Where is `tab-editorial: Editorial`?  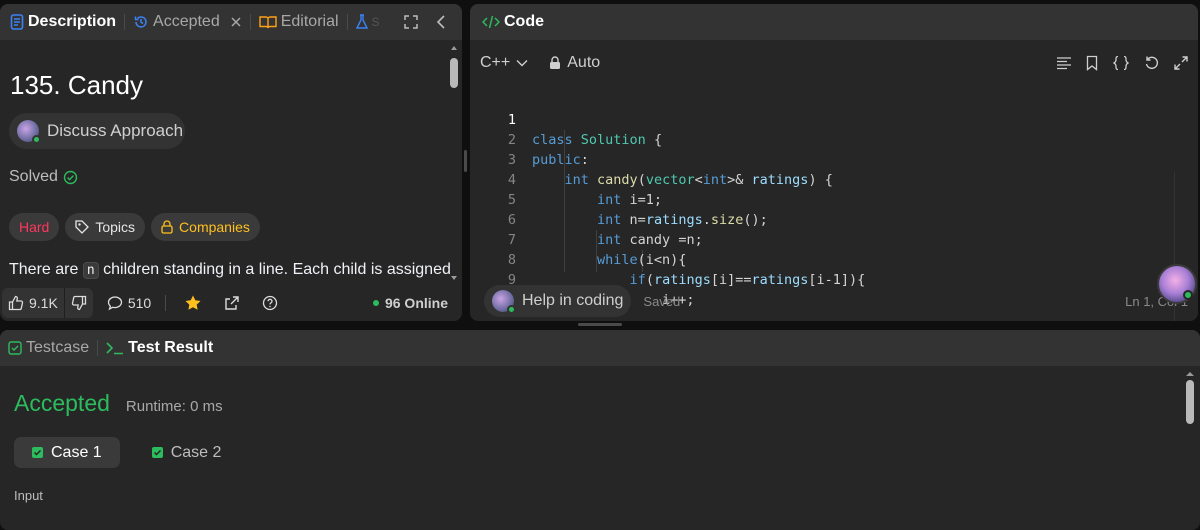 tab-editorial: Editorial is located at coordinates (299, 22).